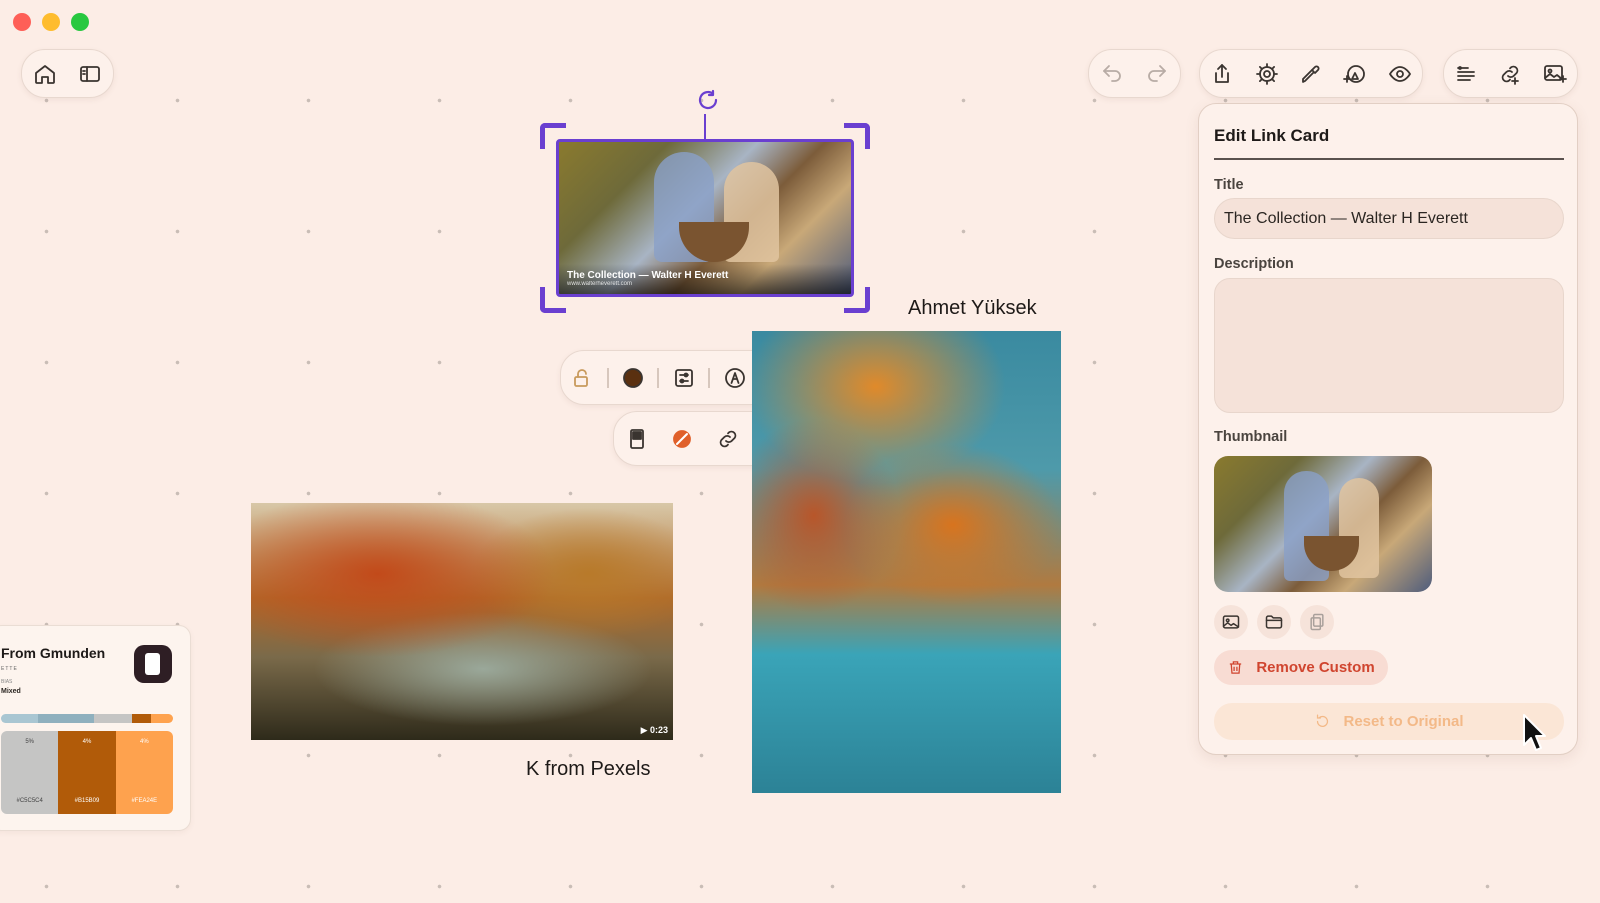 The height and width of the screenshot is (903, 1600). I want to click on paste-image-button, so click(1317, 622).